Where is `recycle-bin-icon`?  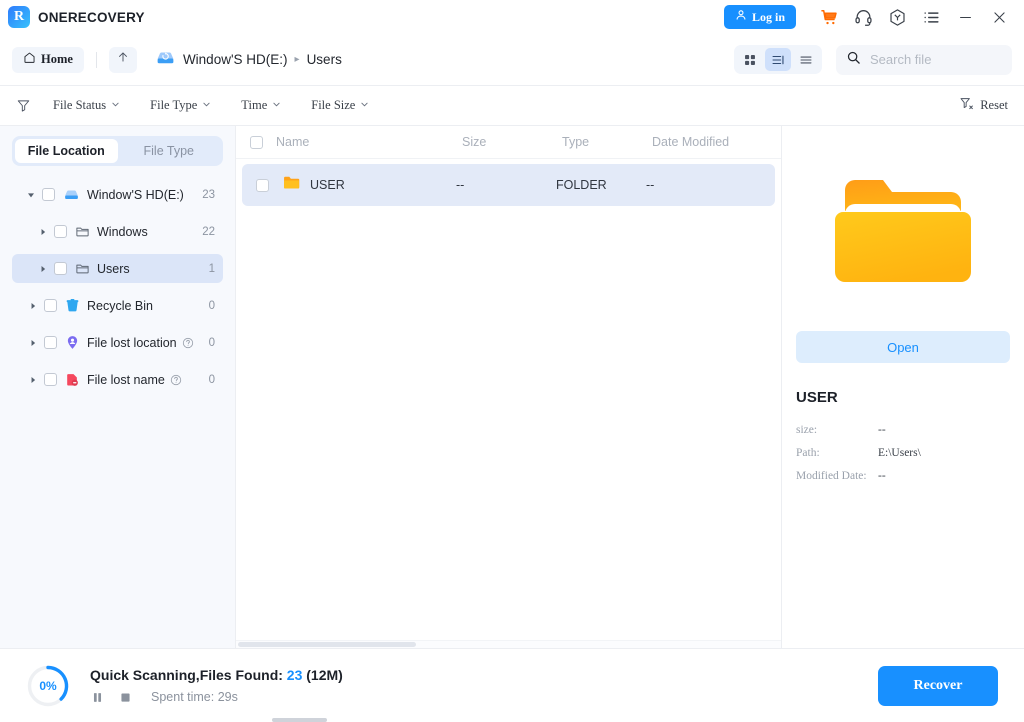 recycle-bin-icon is located at coordinates (72, 305).